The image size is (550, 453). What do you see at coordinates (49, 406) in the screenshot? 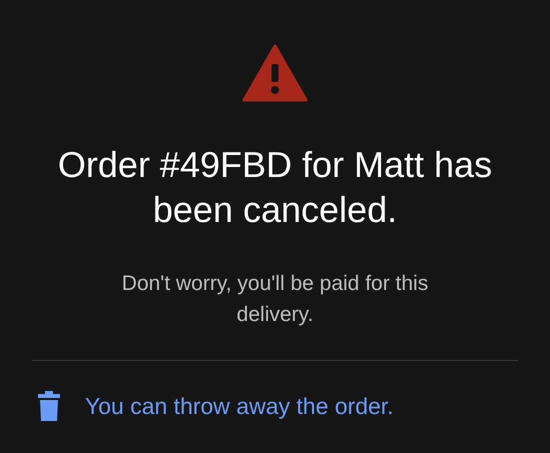
I see `trash-icon` at bounding box center [49, 406].